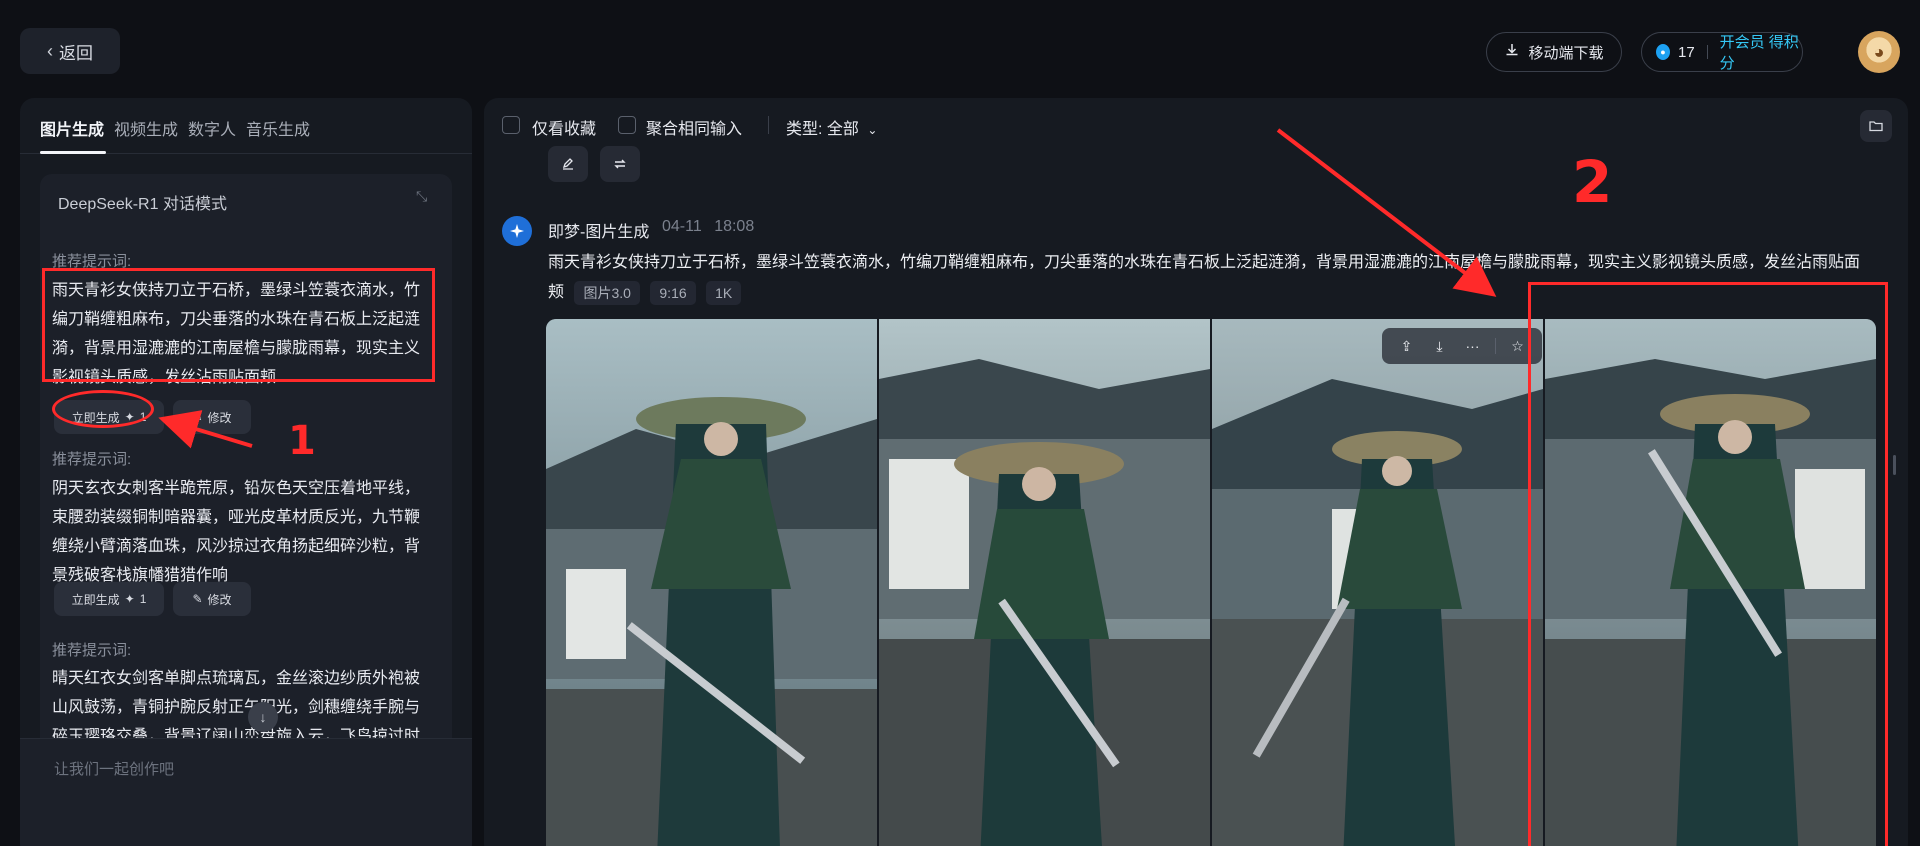 Image resolution: width=1920 pixels, height=846 pixels. What do you see at coordinates (627, 125) in the screenshot?
I see `merge-checkbox` at bounding box center [627, 125].